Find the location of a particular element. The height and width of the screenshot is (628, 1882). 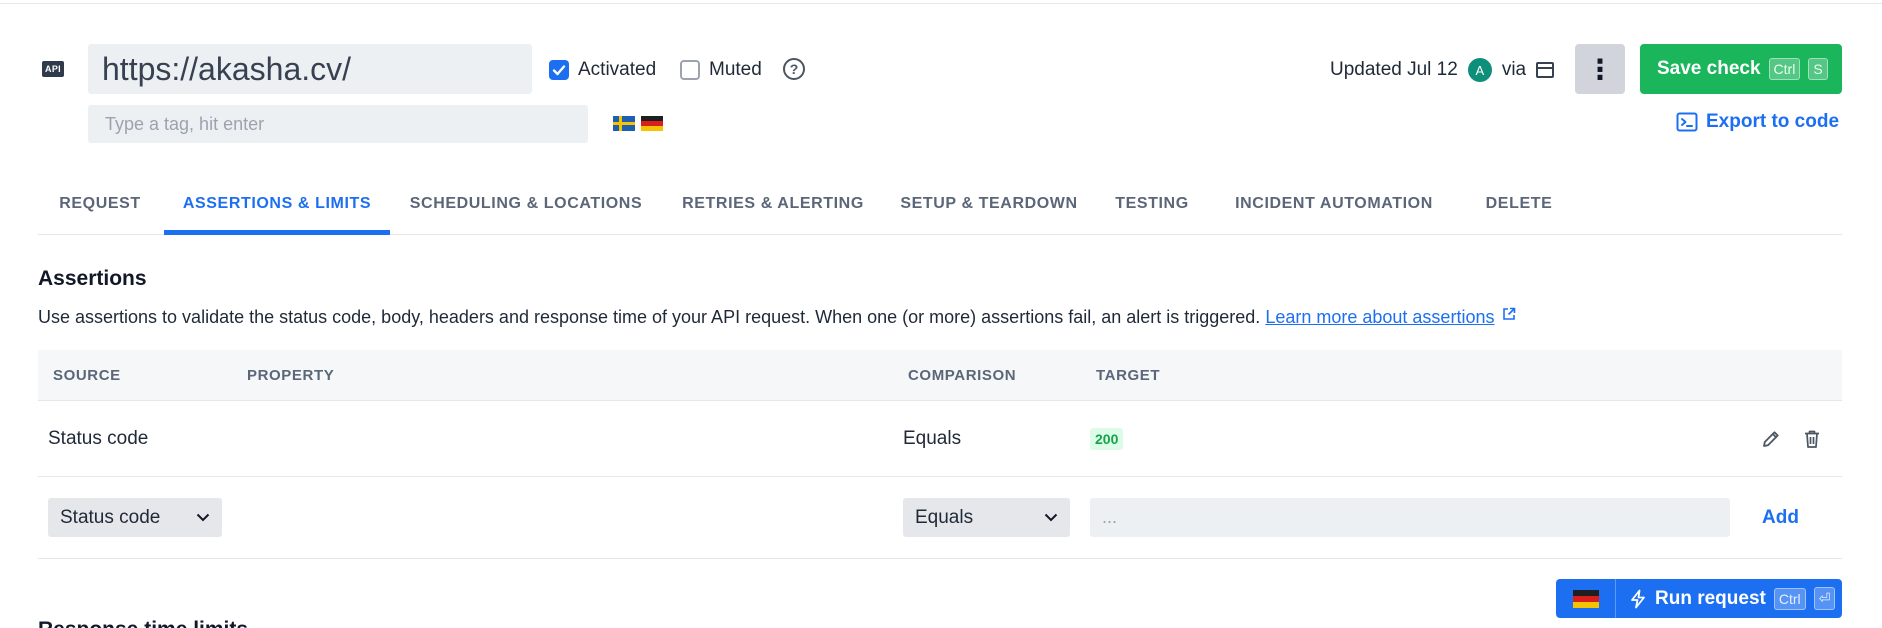

save-check-label: Save check is located at coordinates (1709, 68).